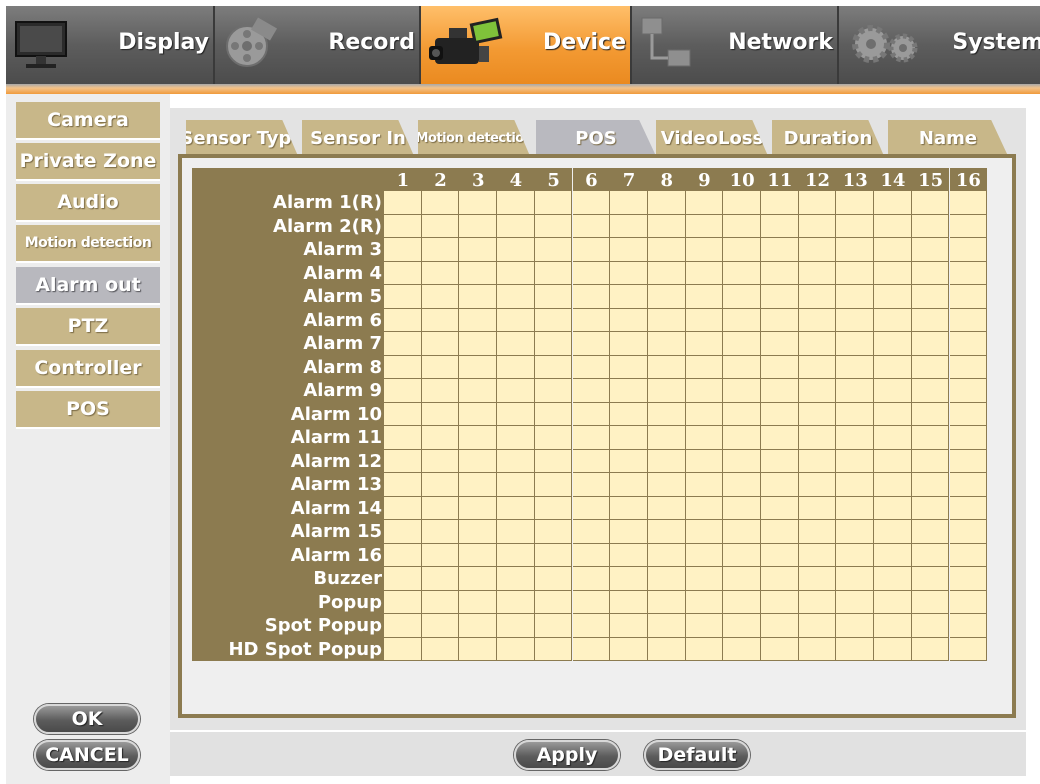 The width and height of the screenshot is (1040, 784). Describe the element at coordinates (596, 138) in the screenshot. I see `tab-pos: POS` at that location.